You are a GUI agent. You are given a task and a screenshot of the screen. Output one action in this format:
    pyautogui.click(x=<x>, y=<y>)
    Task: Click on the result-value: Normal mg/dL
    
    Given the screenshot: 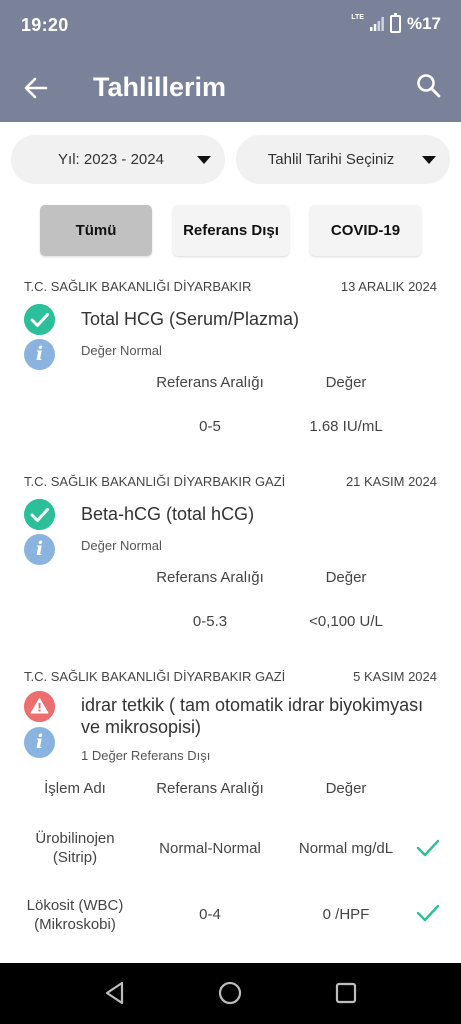 What is the action you would take?
    pyautogui.click(x=346, y=848)
    